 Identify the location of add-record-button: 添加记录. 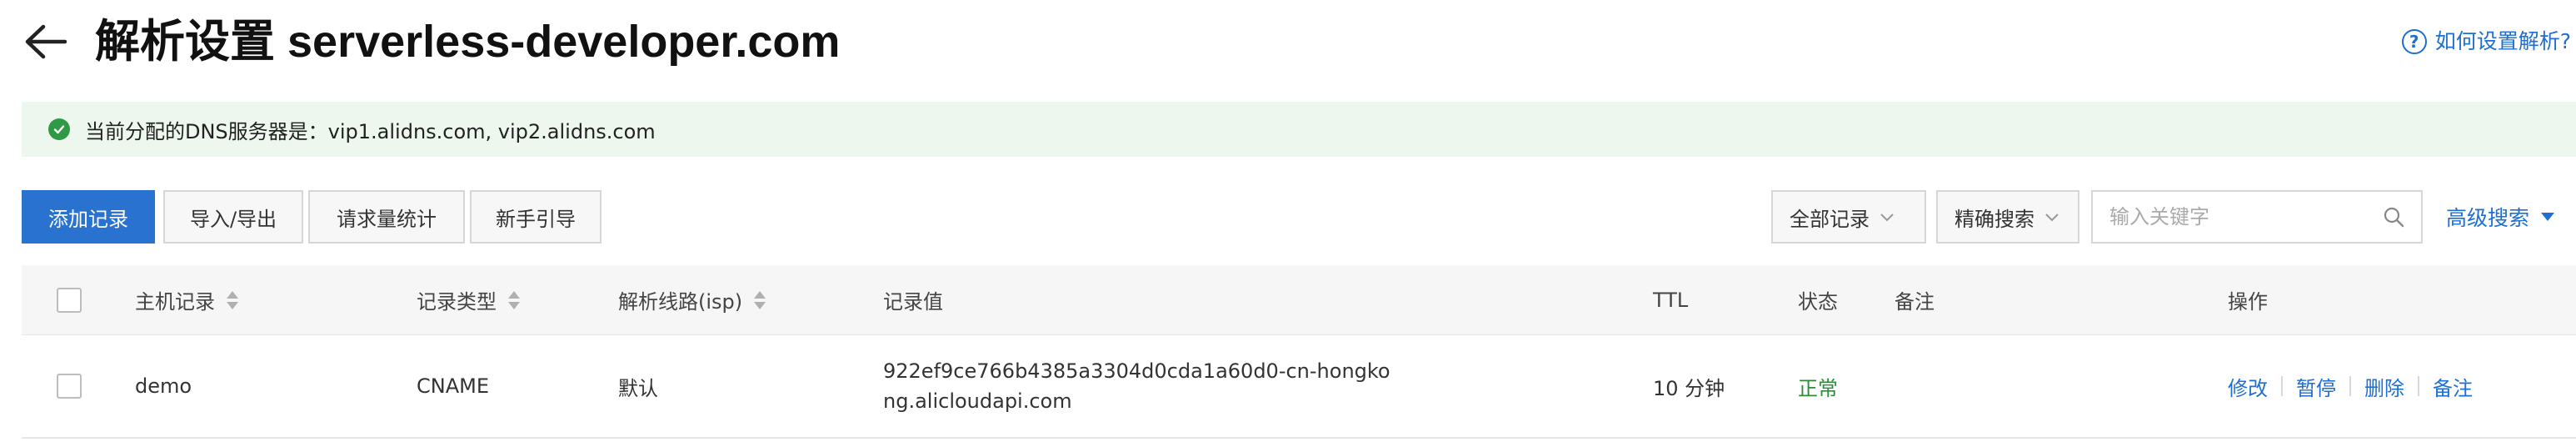
(88, 217).